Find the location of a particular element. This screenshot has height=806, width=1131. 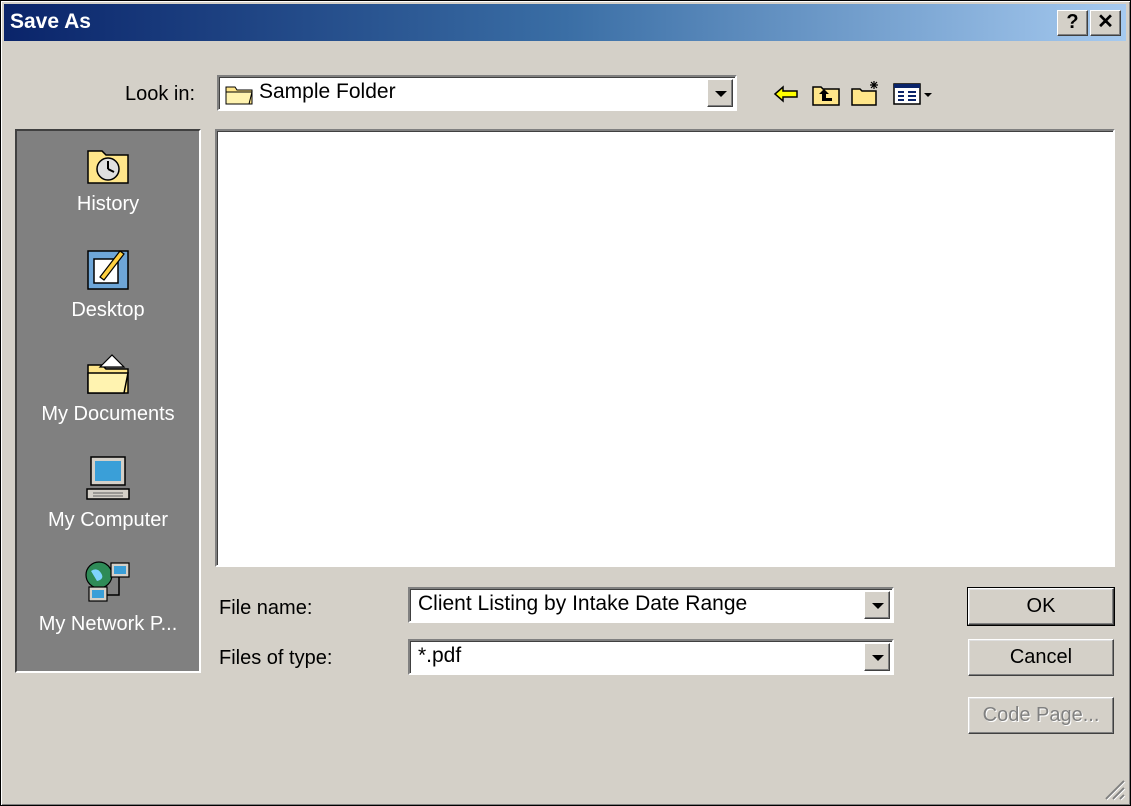

cancel-button: Cancel is located at coordinates (1041, 657).